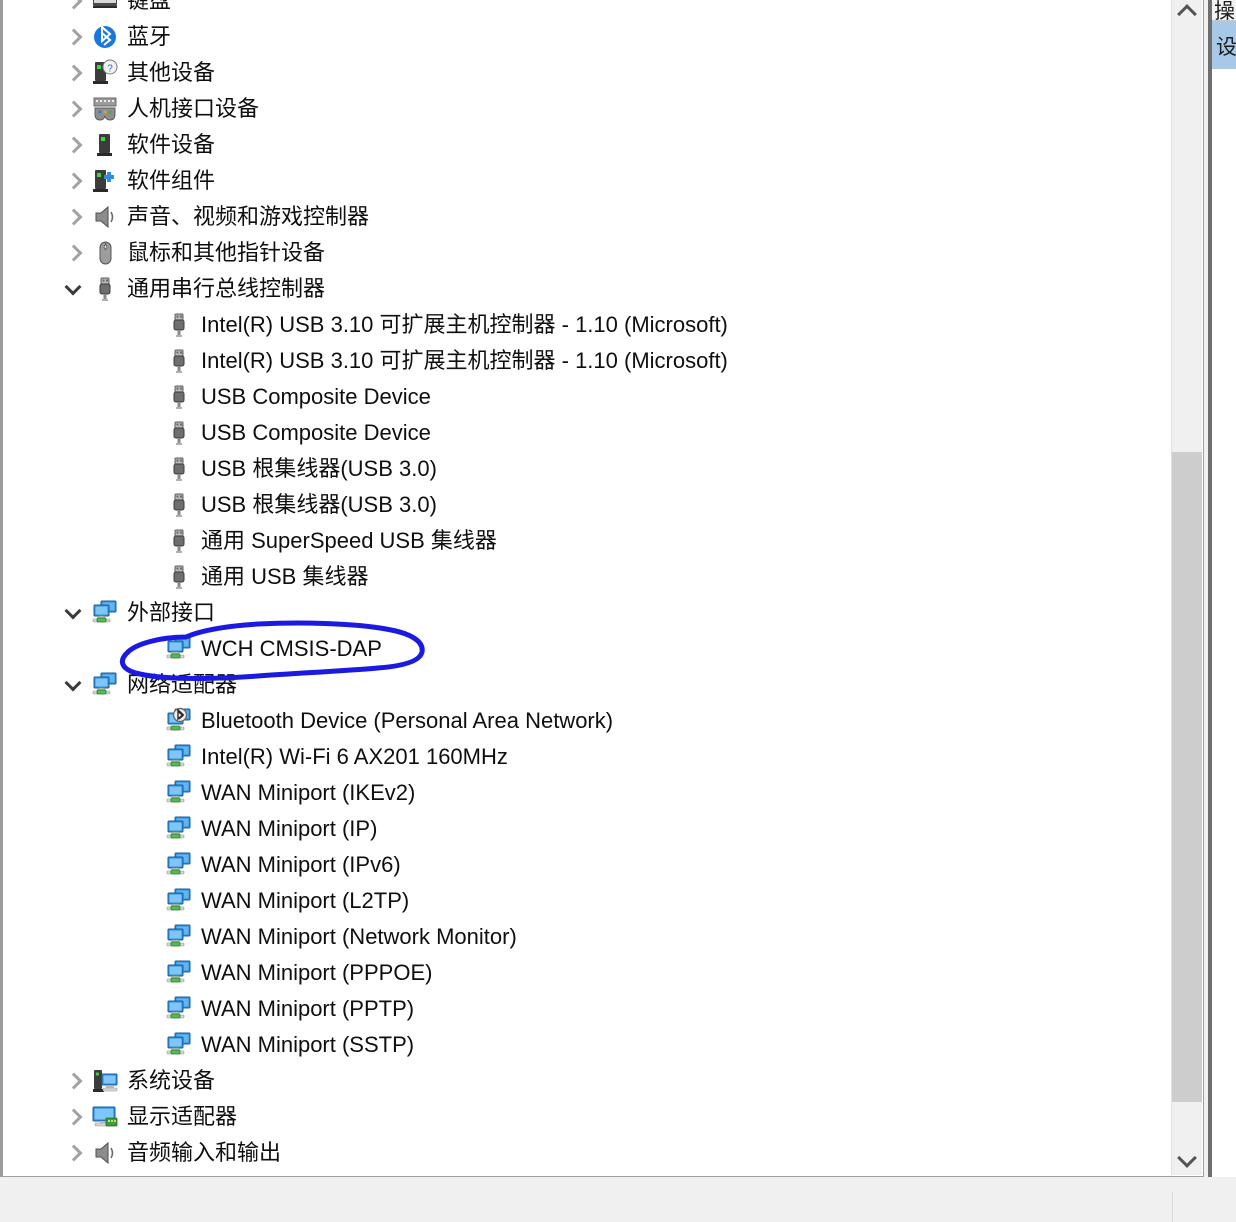  Describe the element at coordinates (105, 1081) in the screenshot. I see `system-device-icon` at that location.